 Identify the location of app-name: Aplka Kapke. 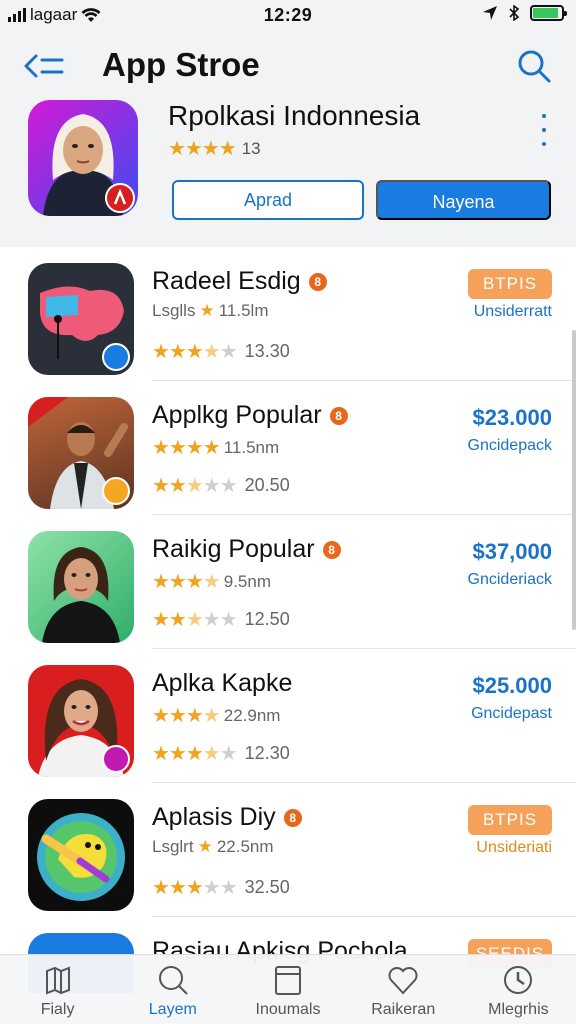
(222, 683).